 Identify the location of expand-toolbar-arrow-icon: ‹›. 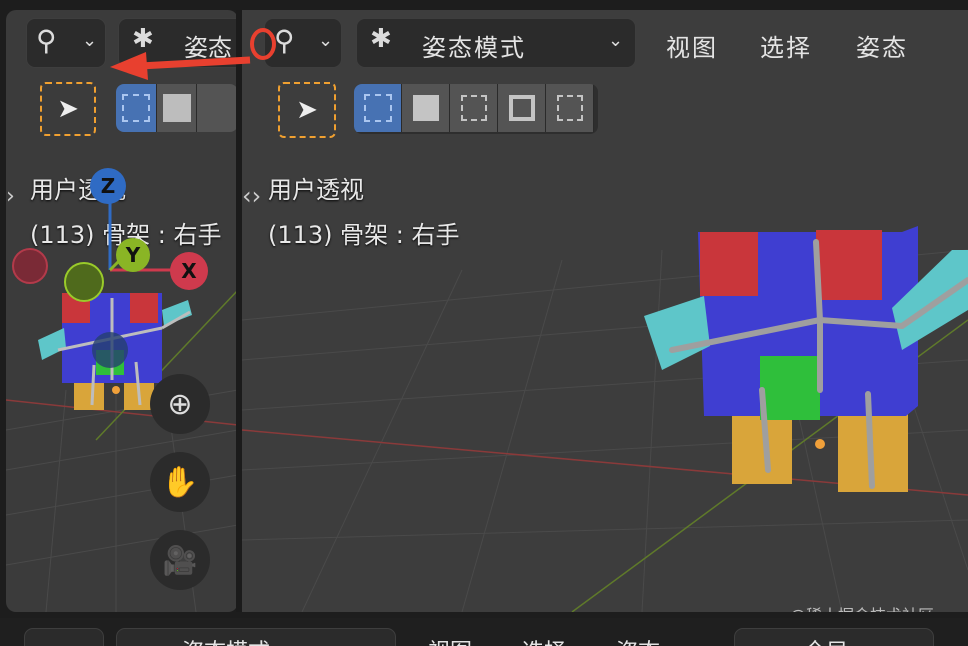
(251, 196).